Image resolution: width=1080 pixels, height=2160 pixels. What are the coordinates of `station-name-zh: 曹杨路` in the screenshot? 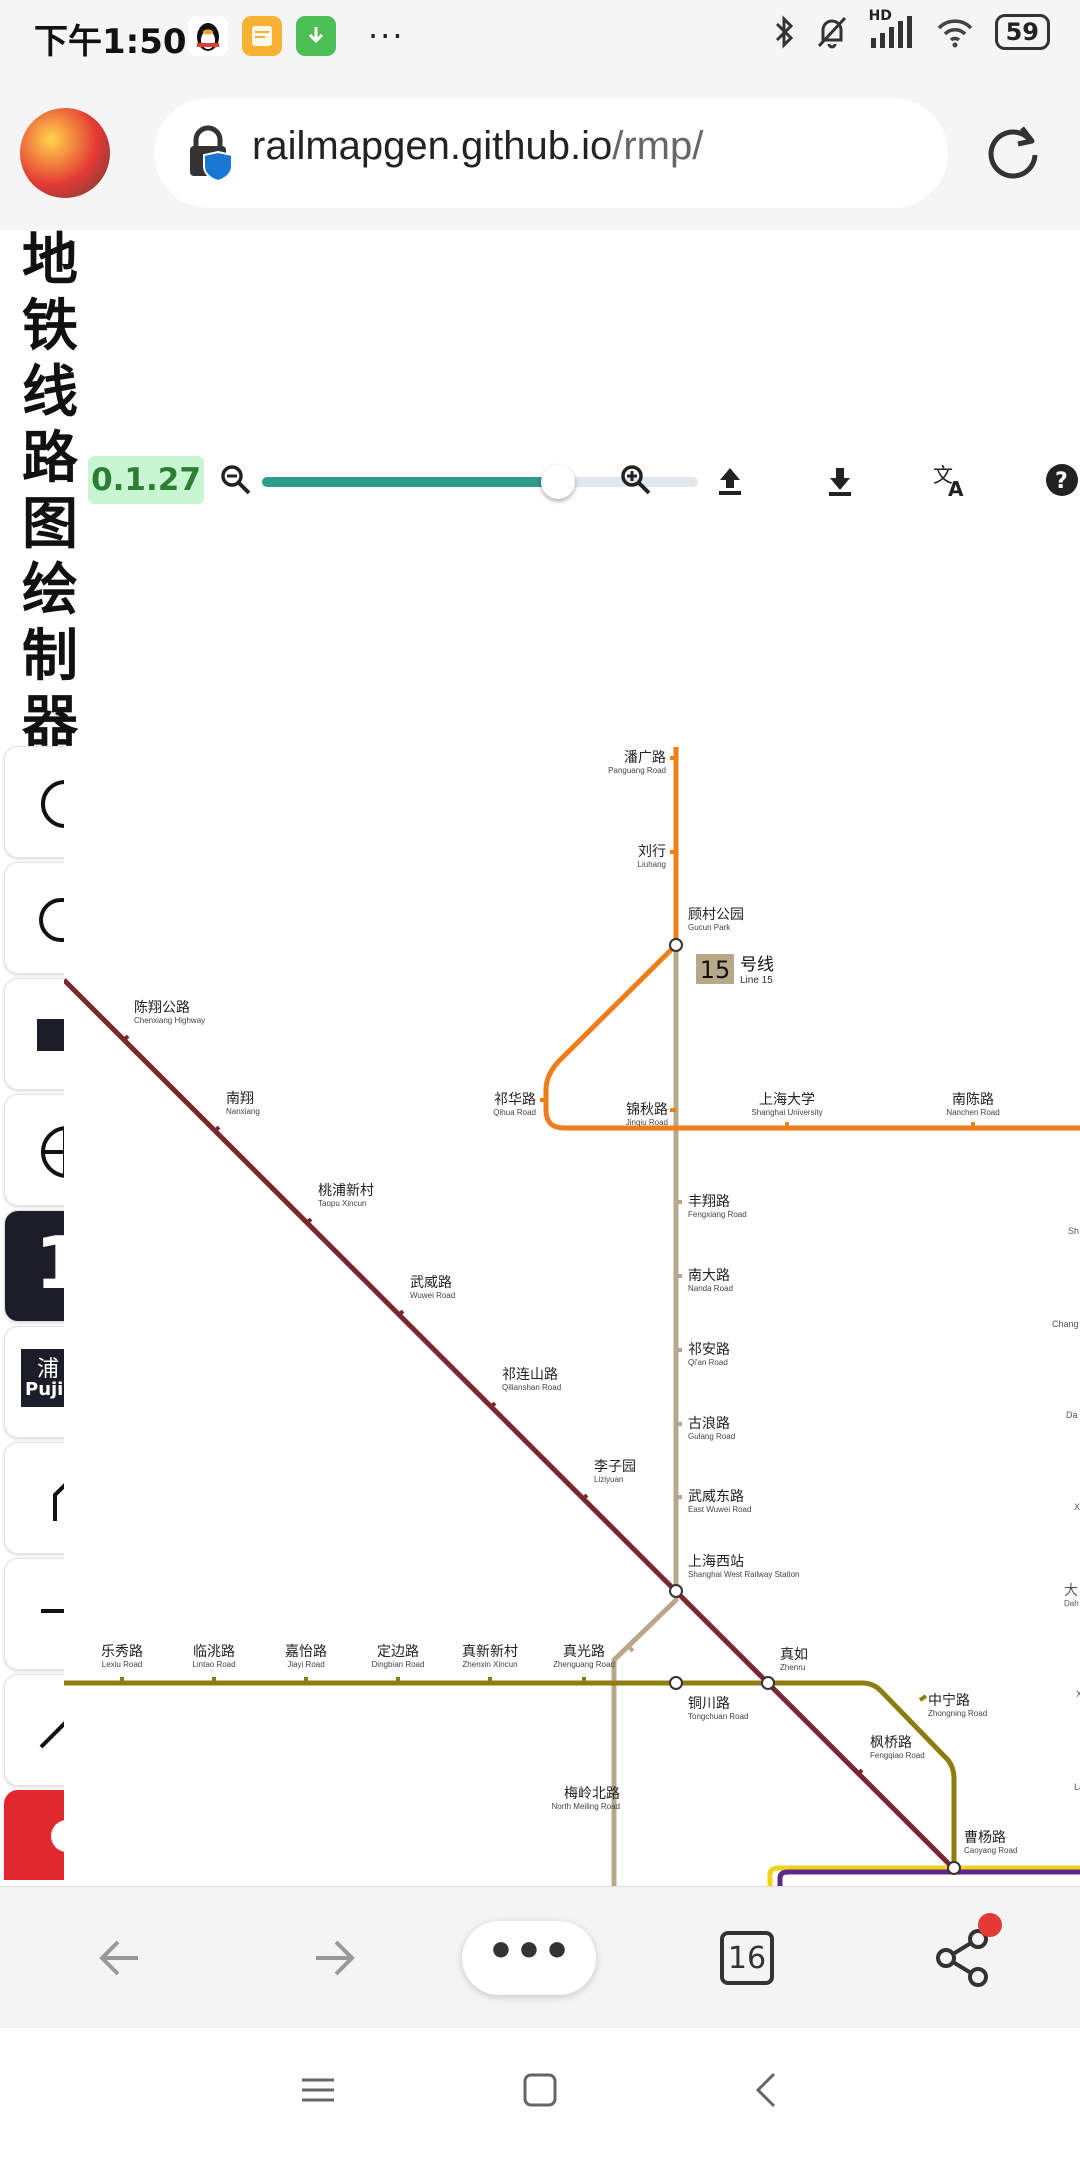 It's located at (985, 1838).